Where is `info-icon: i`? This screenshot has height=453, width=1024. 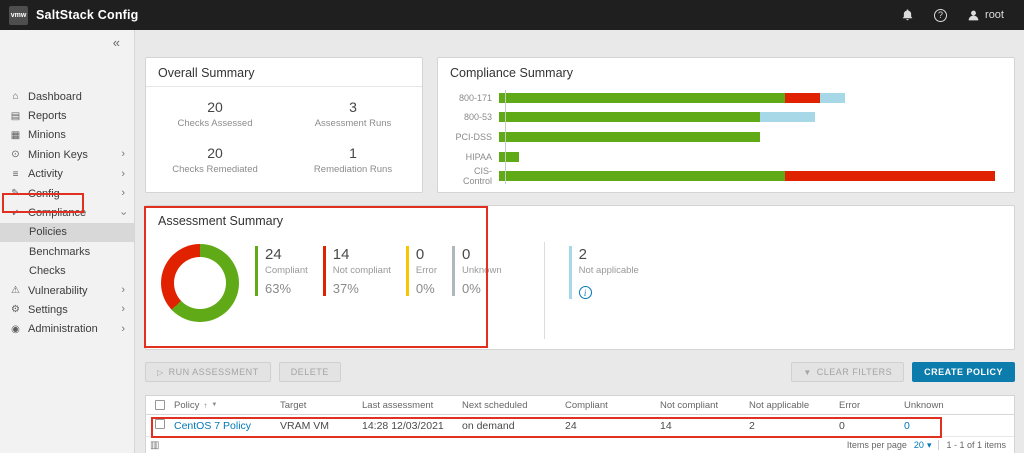
info-icon: i is located at coordinates (585, 292).